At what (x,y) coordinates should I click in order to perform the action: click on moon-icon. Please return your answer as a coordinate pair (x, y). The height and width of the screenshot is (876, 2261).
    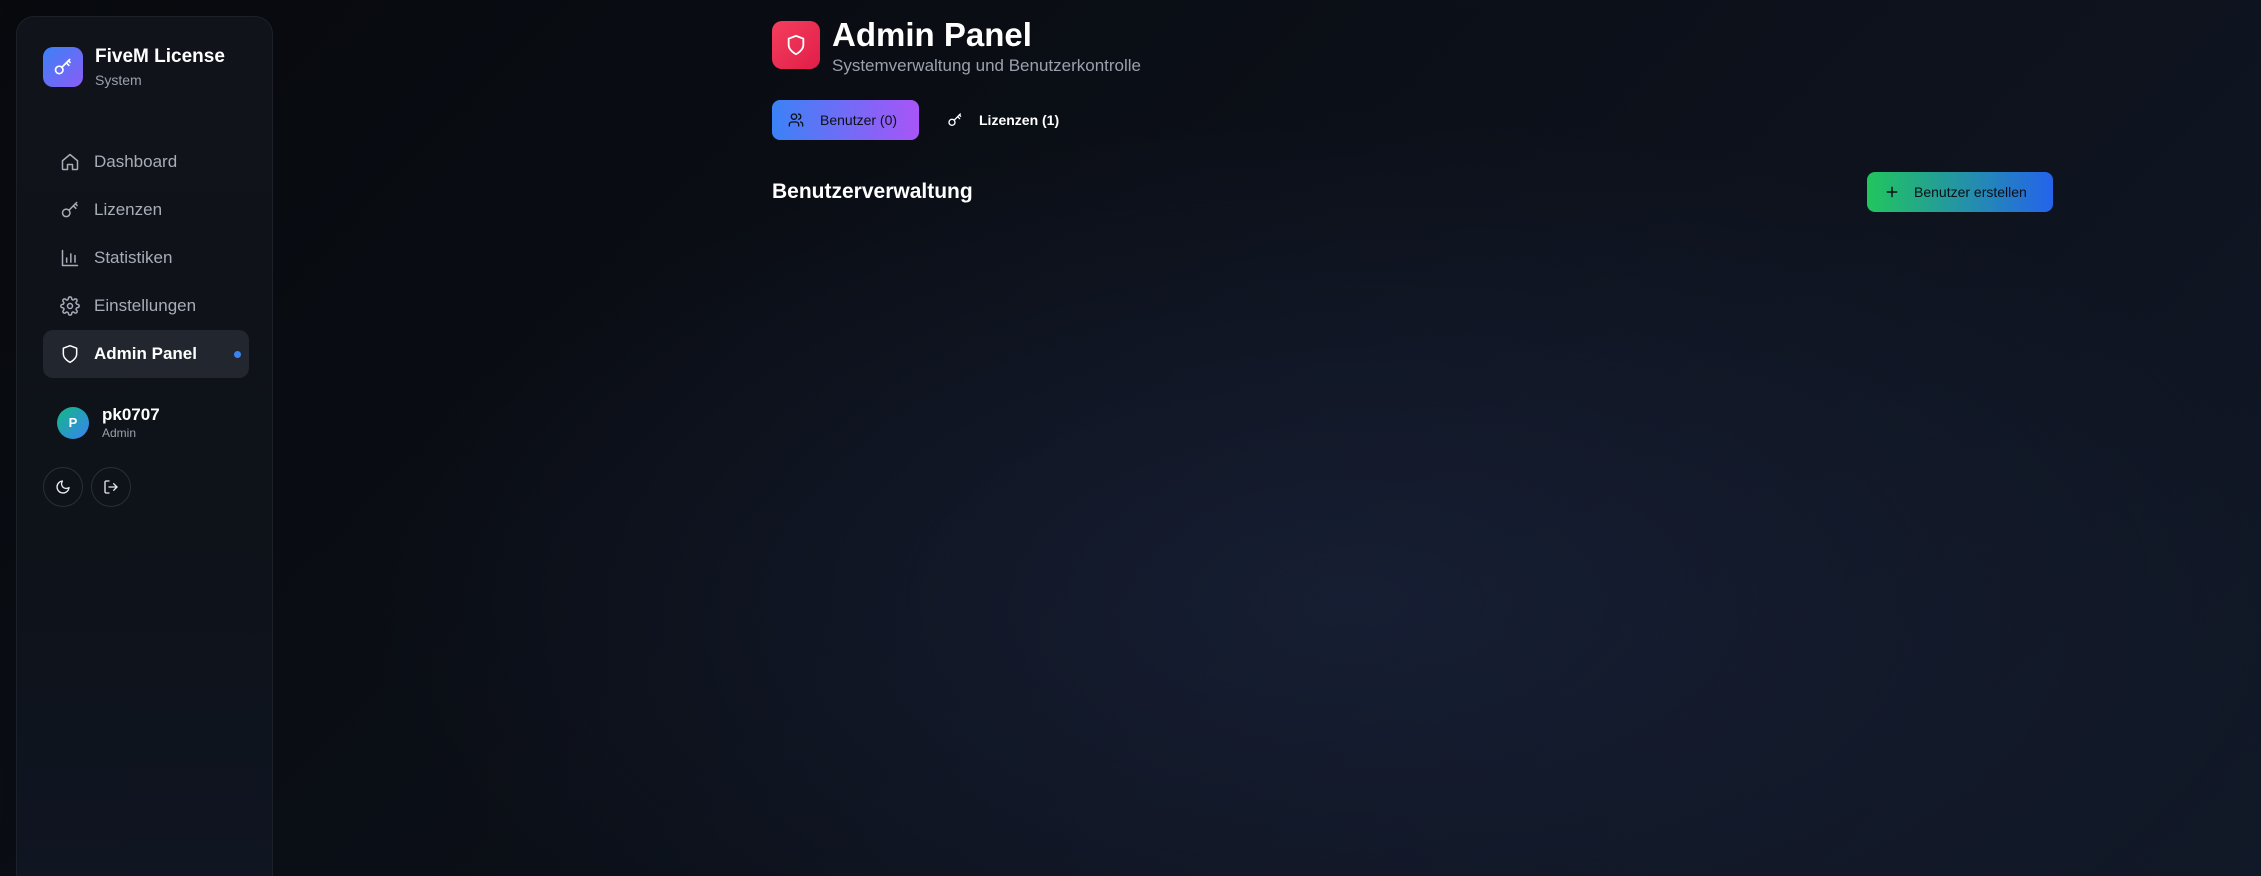
    Looking at the image, I should click on (63, 487).